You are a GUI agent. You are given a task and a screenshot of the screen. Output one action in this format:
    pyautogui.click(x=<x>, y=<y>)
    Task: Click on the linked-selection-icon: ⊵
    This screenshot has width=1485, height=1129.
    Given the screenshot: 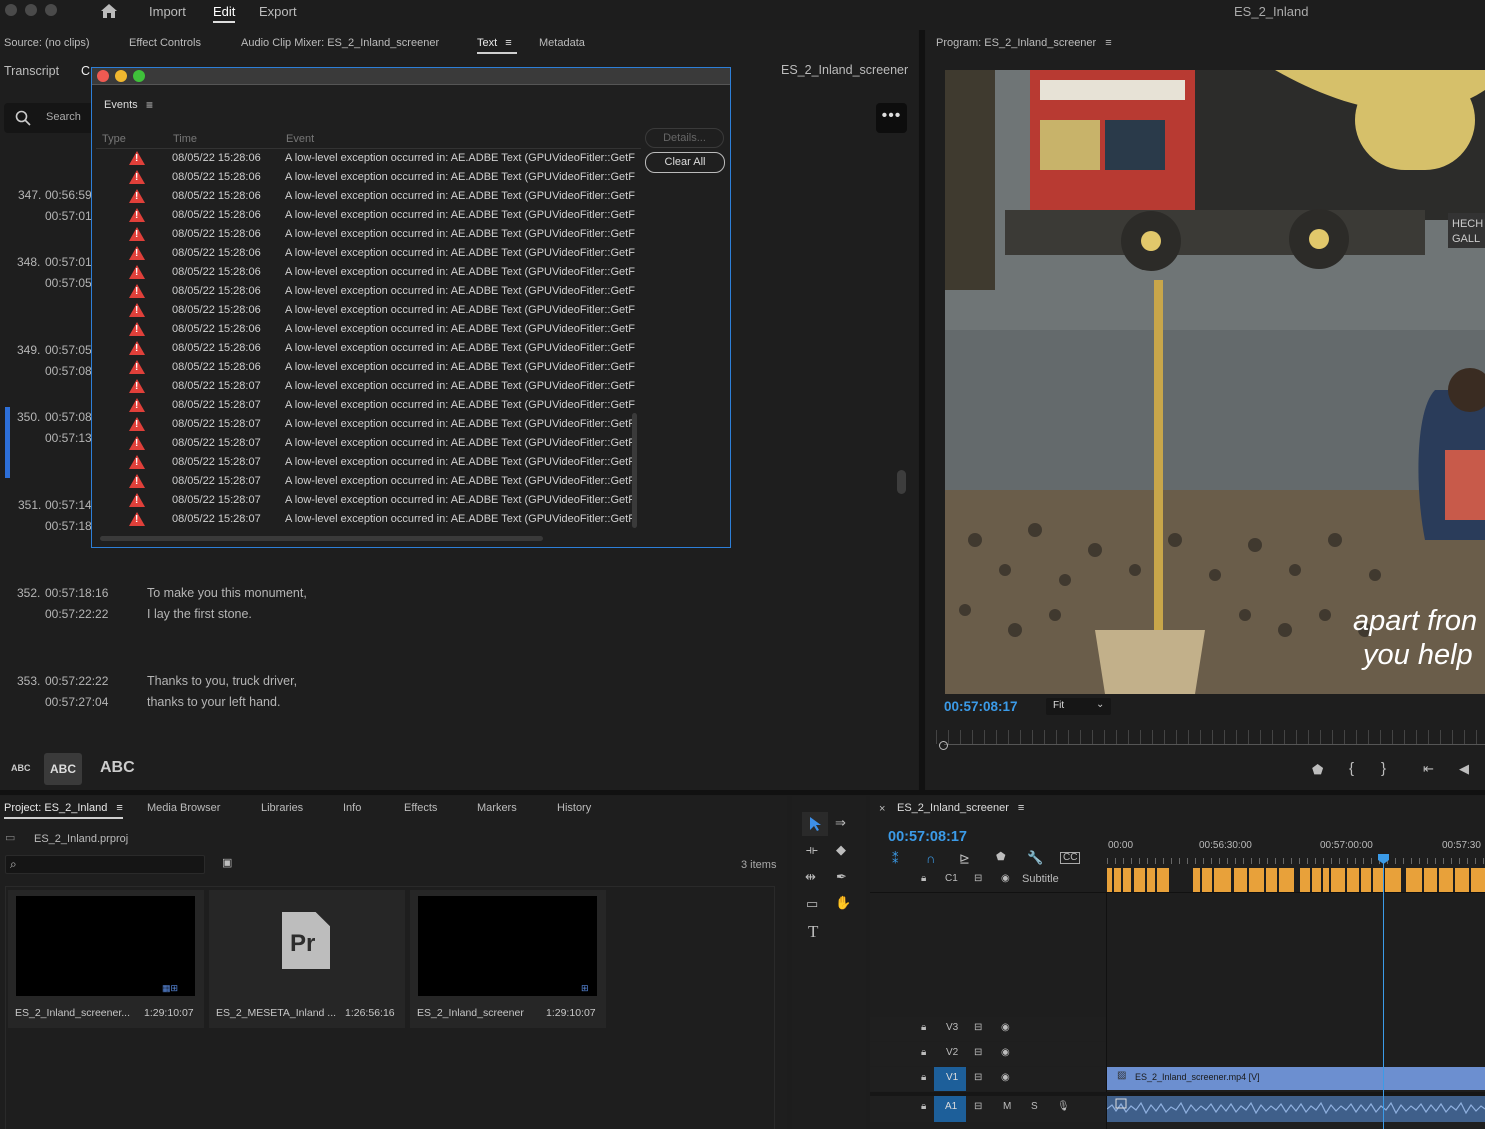 What is the action you would take?
    pyautogui.click(x=964, y=858)
    